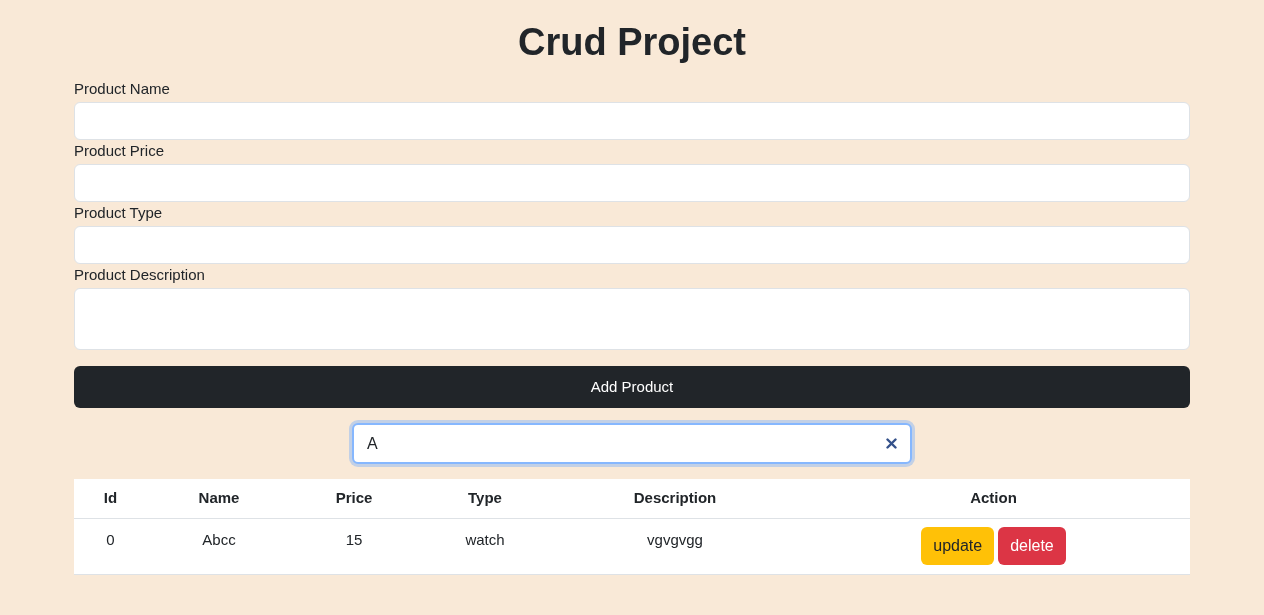  Describe the element at coordinates (110, 498) in the screenshot. I see `column-header: Id` at that location.